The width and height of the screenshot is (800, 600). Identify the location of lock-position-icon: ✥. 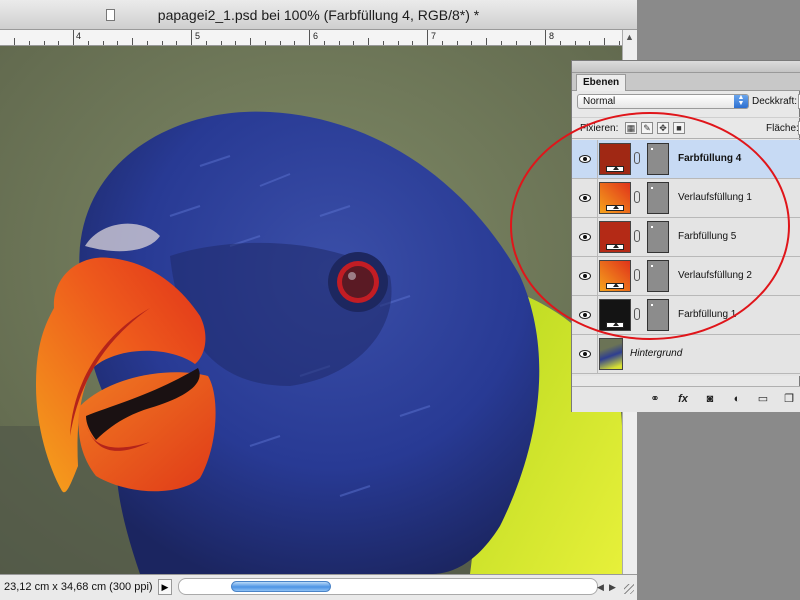
(663, 128).